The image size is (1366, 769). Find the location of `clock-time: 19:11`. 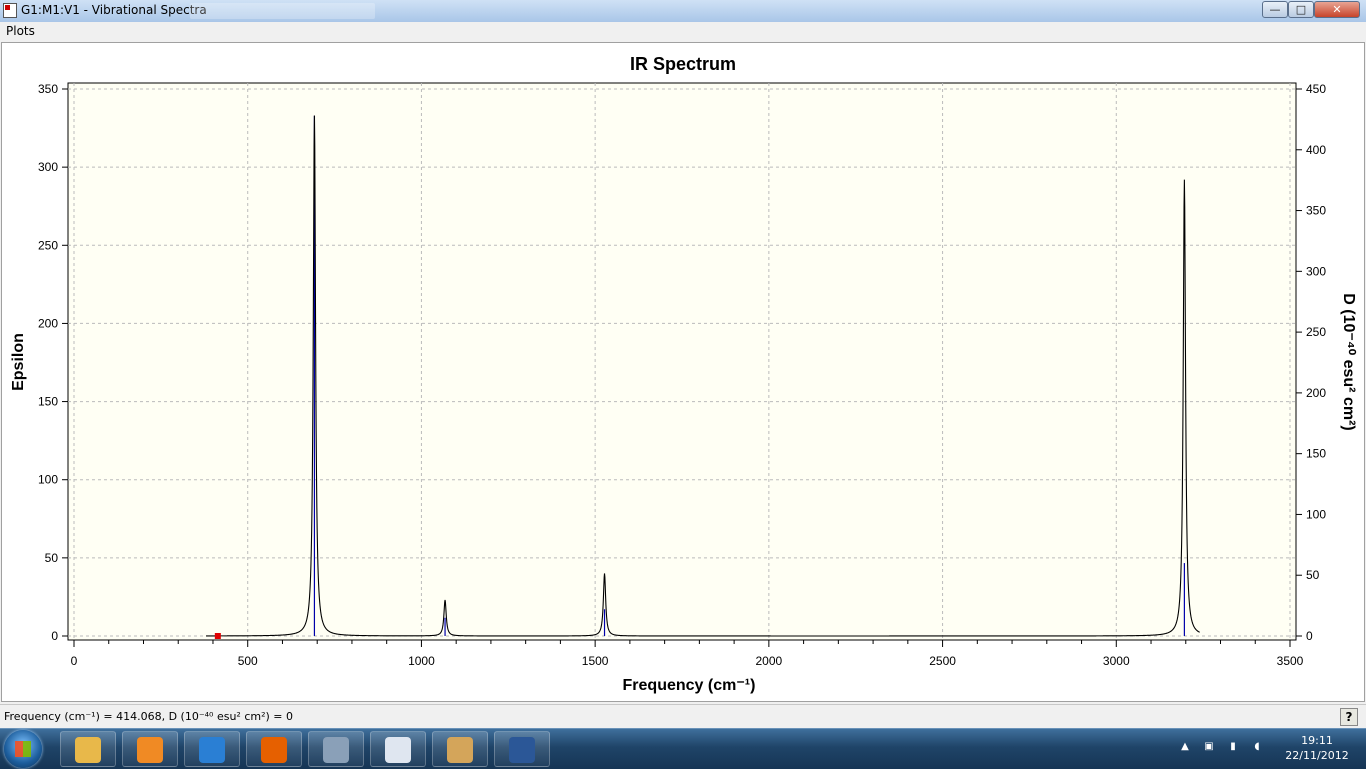

clock-time: 19:11 is located at coordinates (1317, 740).